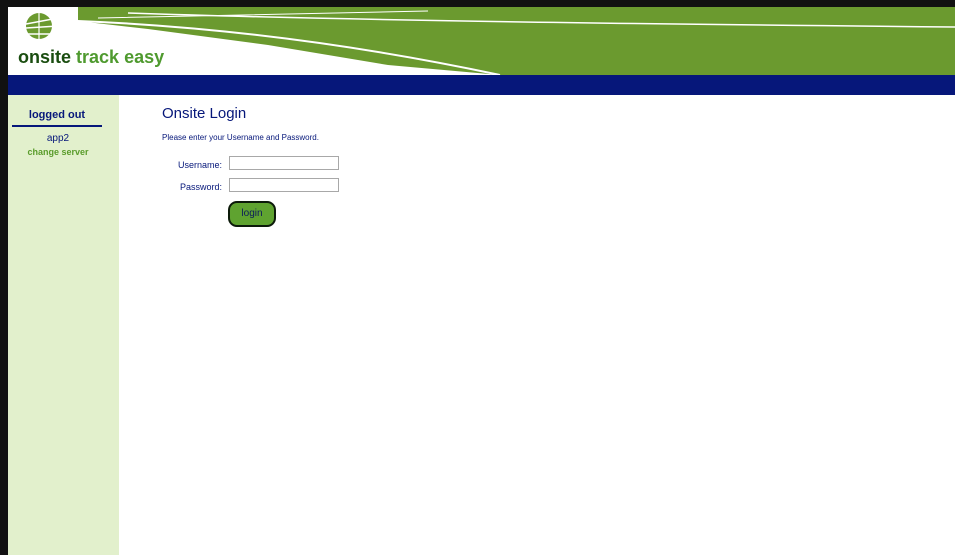 The height and width of the screenshot is (555, 955). I want to click on password-input, so click(284, 185).